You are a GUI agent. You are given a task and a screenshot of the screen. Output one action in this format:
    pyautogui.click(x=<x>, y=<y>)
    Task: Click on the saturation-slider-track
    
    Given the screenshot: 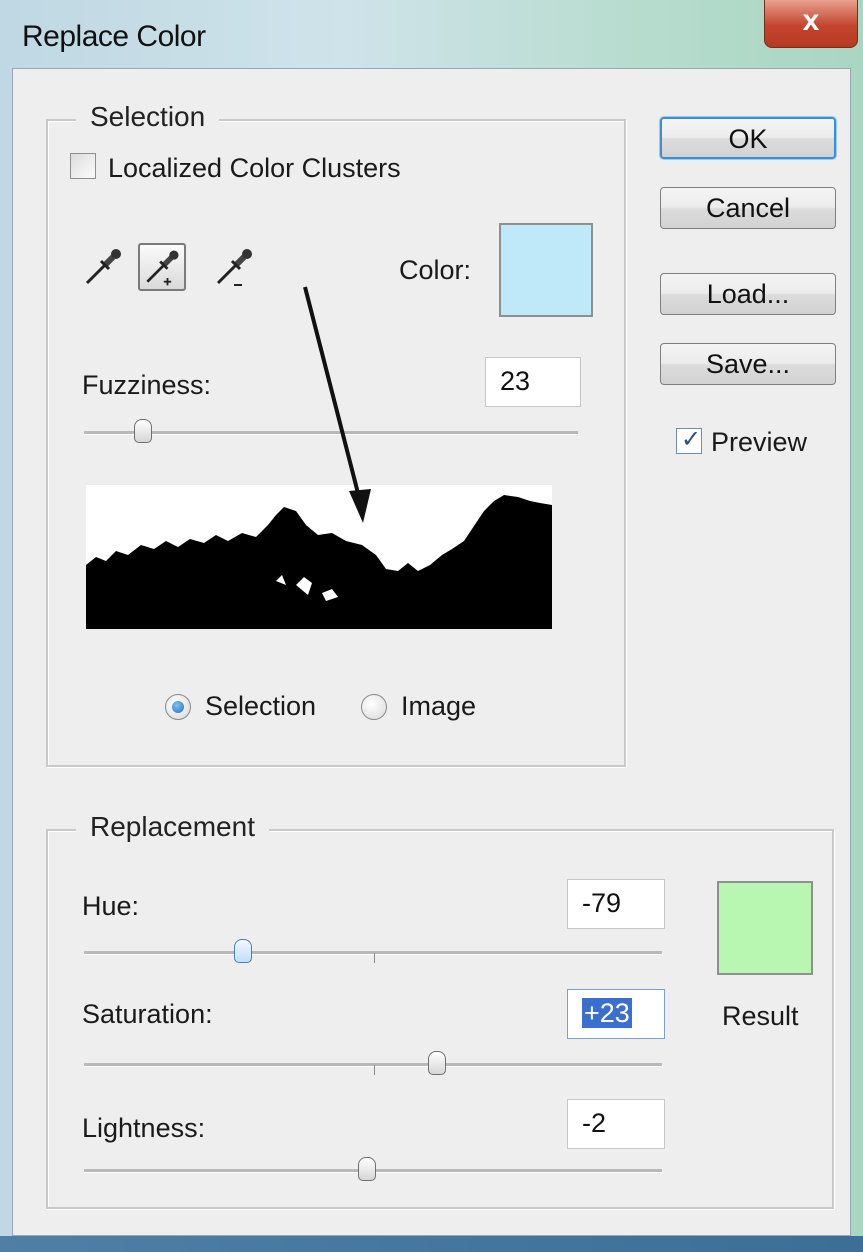 What is the action you would take?
    pyautogui.click(x=373, y=1065)
    